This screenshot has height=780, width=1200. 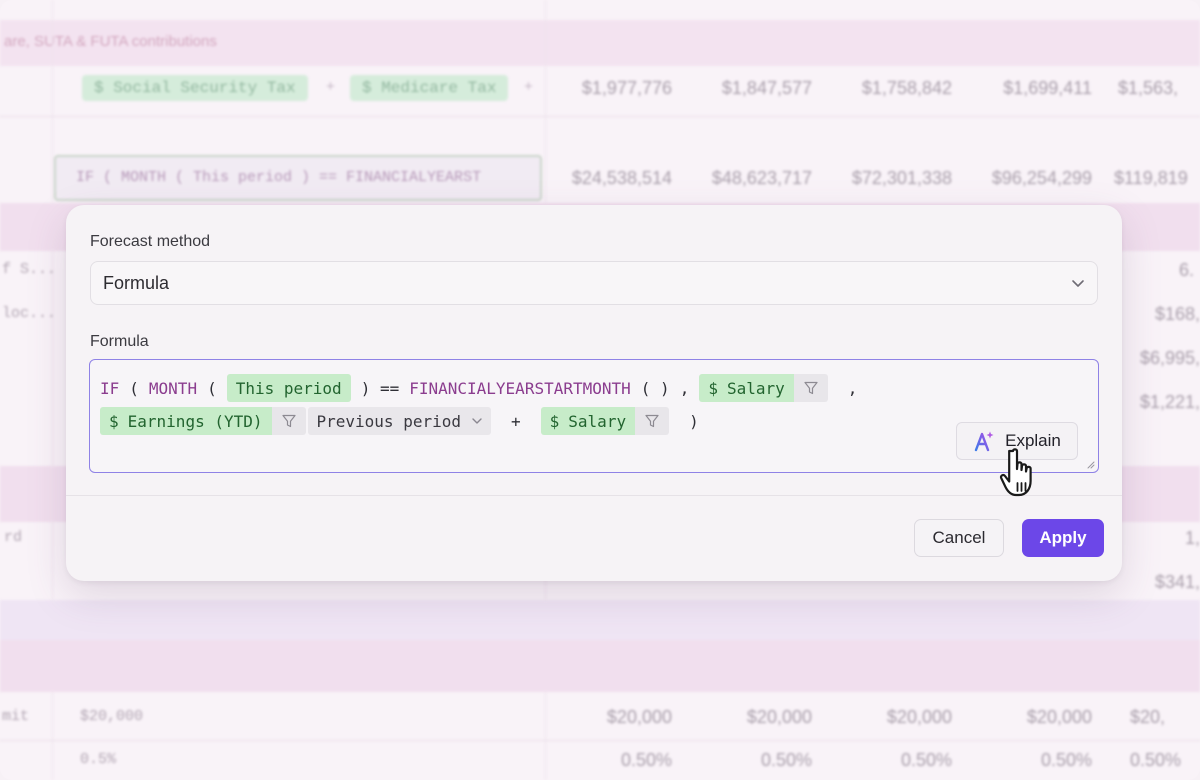 I want to click on formula-label: Formula, so click(x=119, y=341).